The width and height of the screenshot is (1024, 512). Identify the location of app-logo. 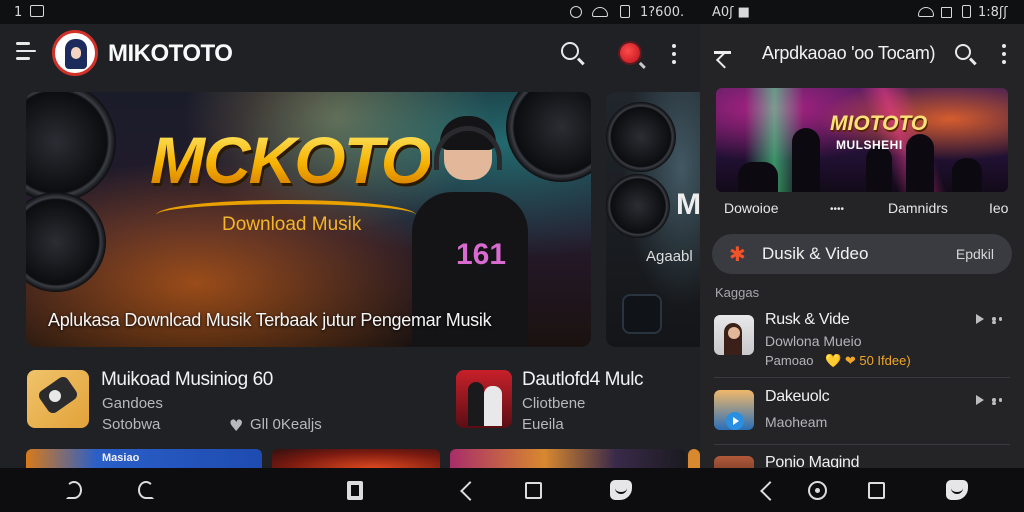
(75, 53).